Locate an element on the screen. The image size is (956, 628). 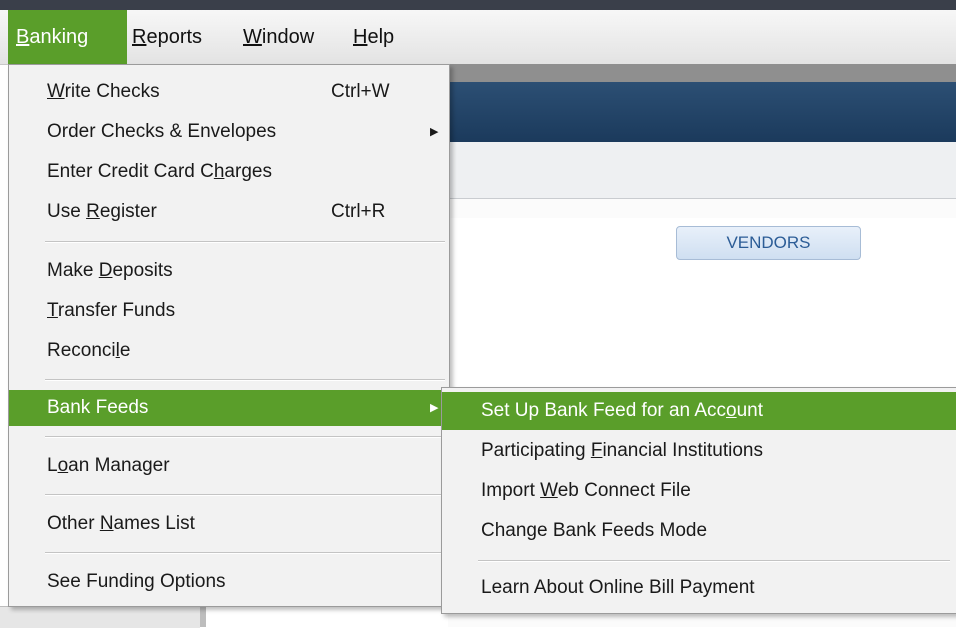
menu-help-accel: H is located at coordinates (360, 37).